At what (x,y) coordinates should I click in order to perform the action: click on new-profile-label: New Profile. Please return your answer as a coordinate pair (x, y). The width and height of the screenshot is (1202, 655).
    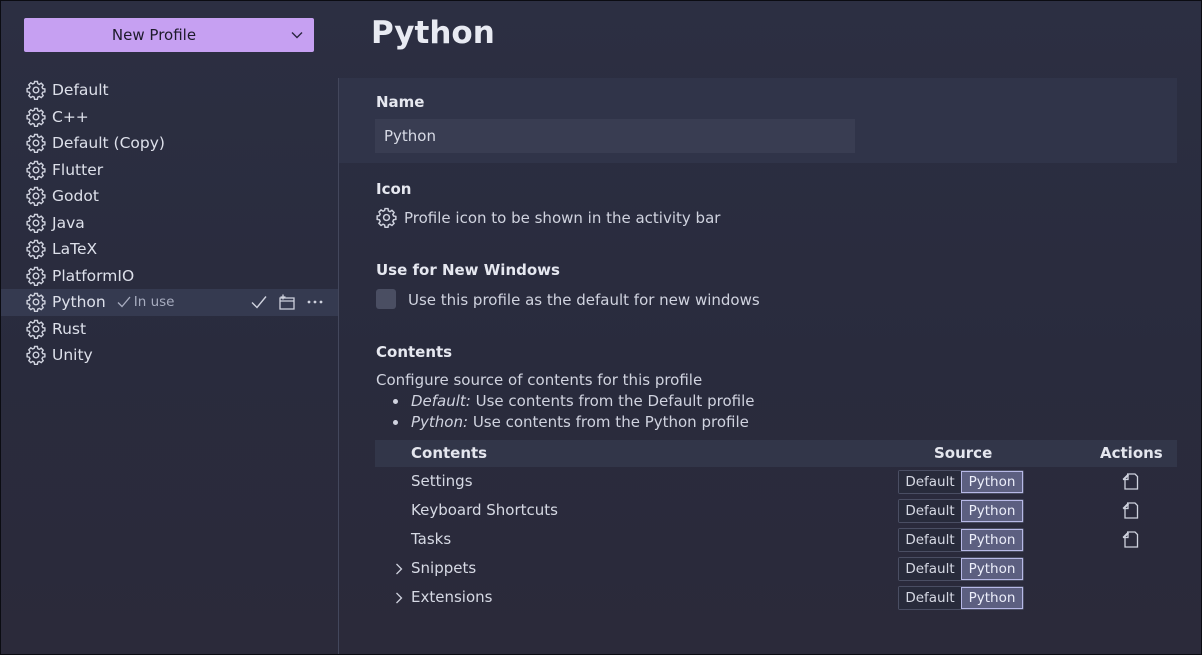
    Looking at the image, I should click on (154, 35).